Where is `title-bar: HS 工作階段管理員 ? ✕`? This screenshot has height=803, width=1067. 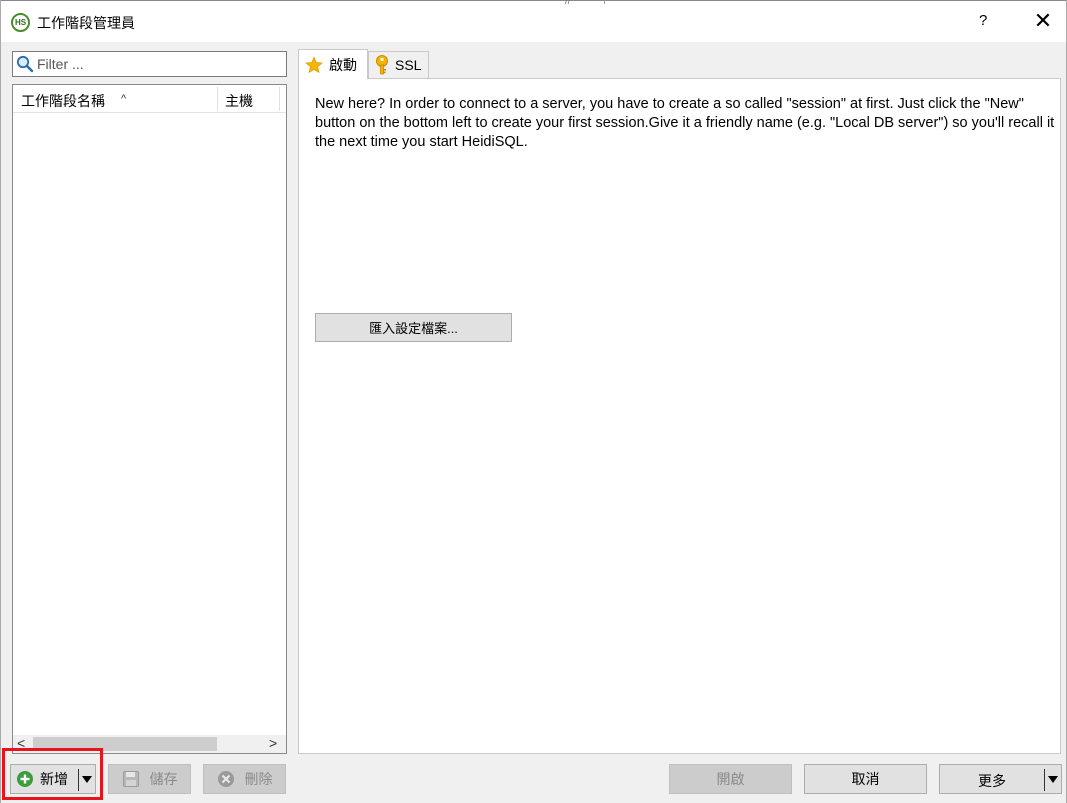
title-bar: HS 工作階段管理員 ? ✕ is located at coordinates (533, 21).